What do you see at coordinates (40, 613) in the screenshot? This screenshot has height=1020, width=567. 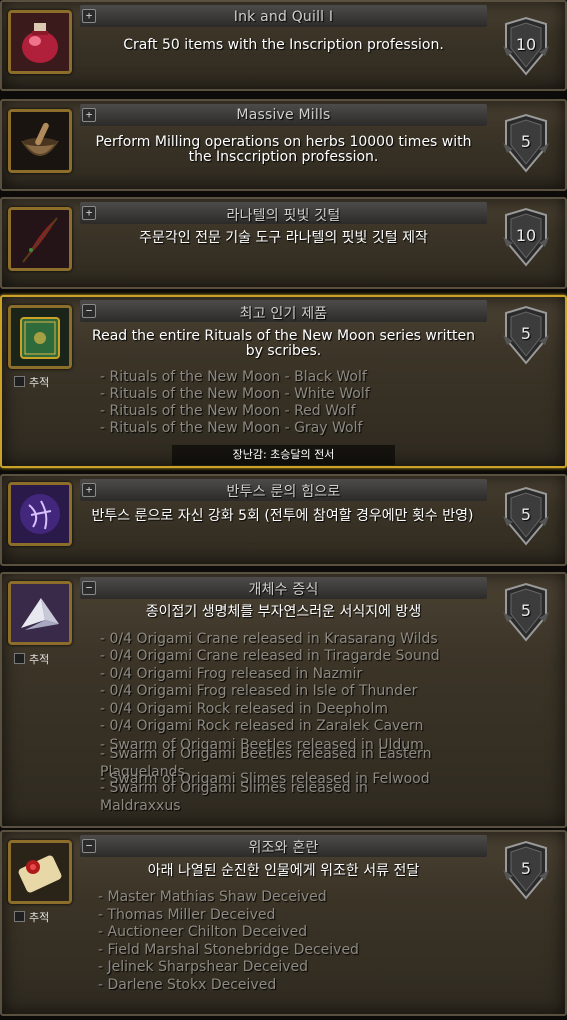 I see `origami-crane-icon` at bounding box center [40, 613].